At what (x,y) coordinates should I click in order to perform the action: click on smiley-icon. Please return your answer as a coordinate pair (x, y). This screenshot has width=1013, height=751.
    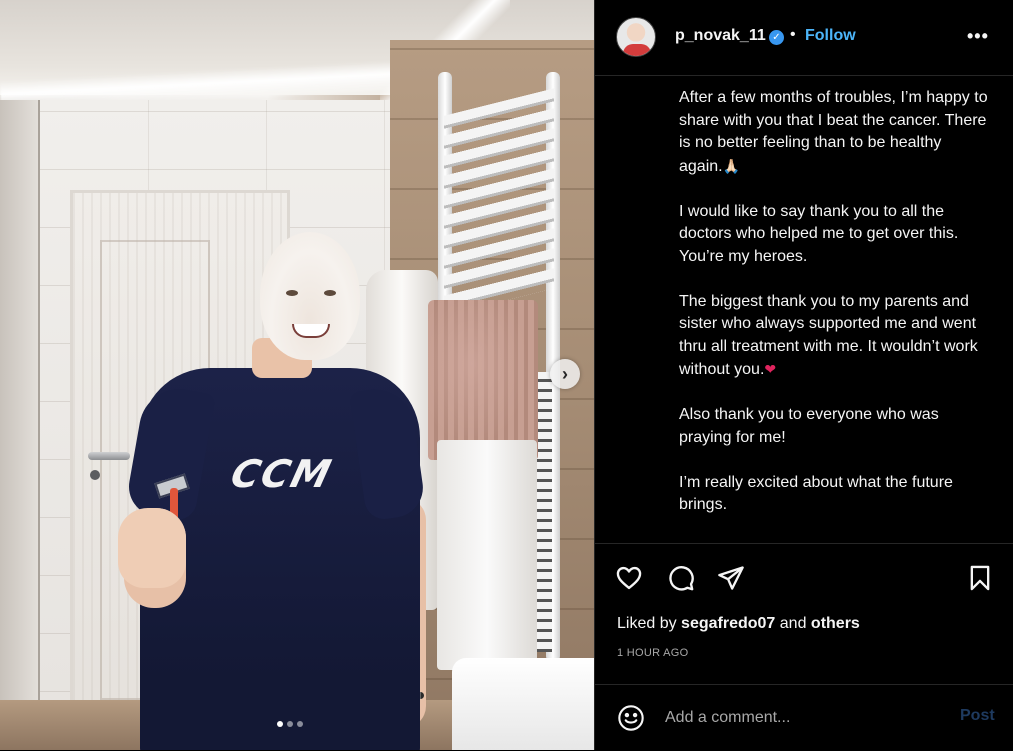
    Looking at the image, I should click on (631, 718).